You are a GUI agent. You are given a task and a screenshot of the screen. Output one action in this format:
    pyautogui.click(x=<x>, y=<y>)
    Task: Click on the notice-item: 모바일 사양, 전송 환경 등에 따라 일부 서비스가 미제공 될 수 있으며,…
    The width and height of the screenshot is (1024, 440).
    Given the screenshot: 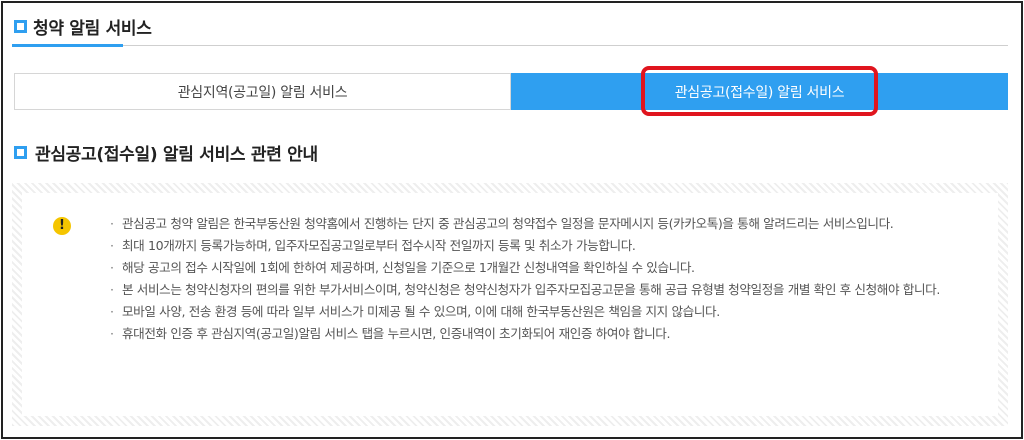 What is the action you would take?
    pyautogui.click(x=550, y=312)
    